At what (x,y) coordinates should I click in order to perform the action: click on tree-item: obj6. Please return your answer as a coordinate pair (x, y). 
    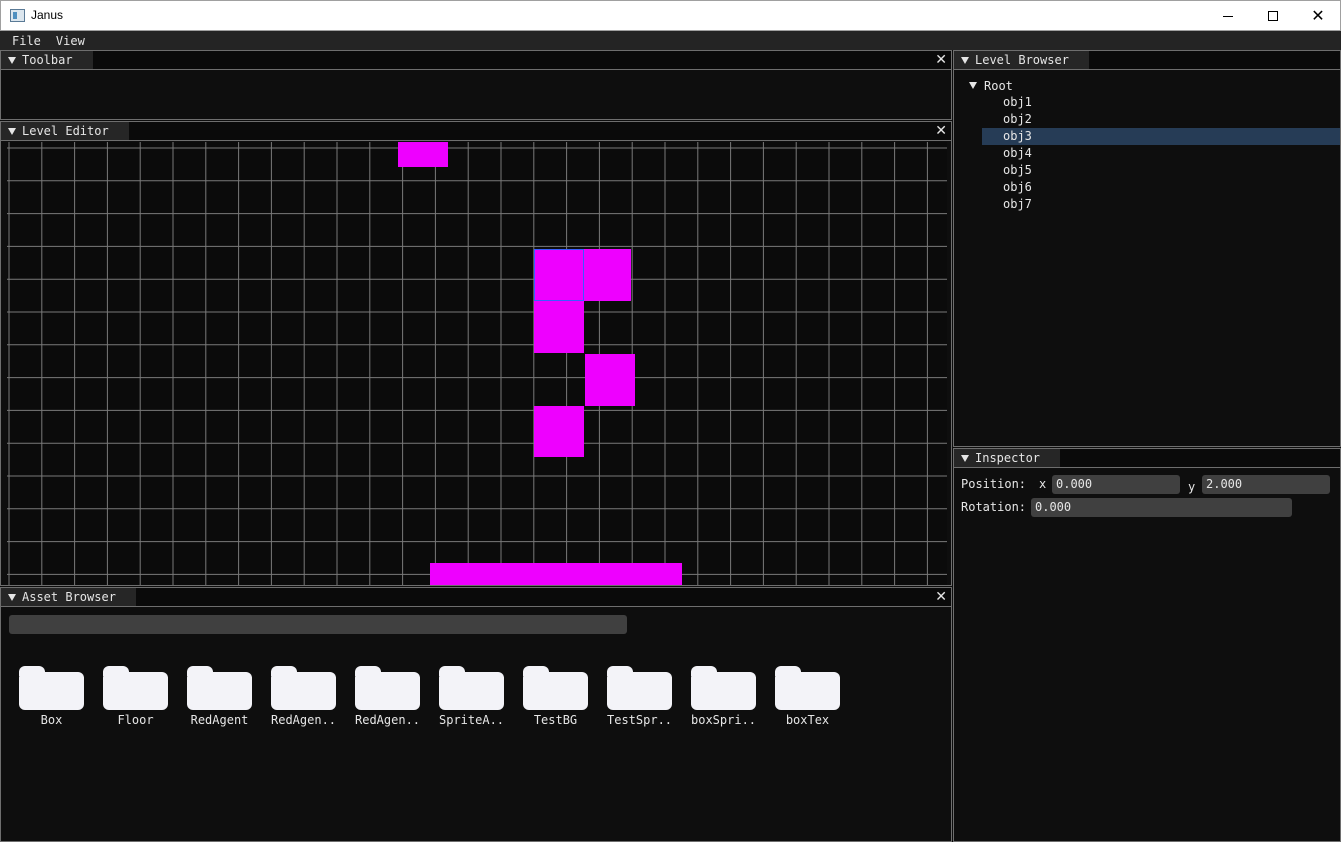
    Looking at the image, I should click on (1147, 187).